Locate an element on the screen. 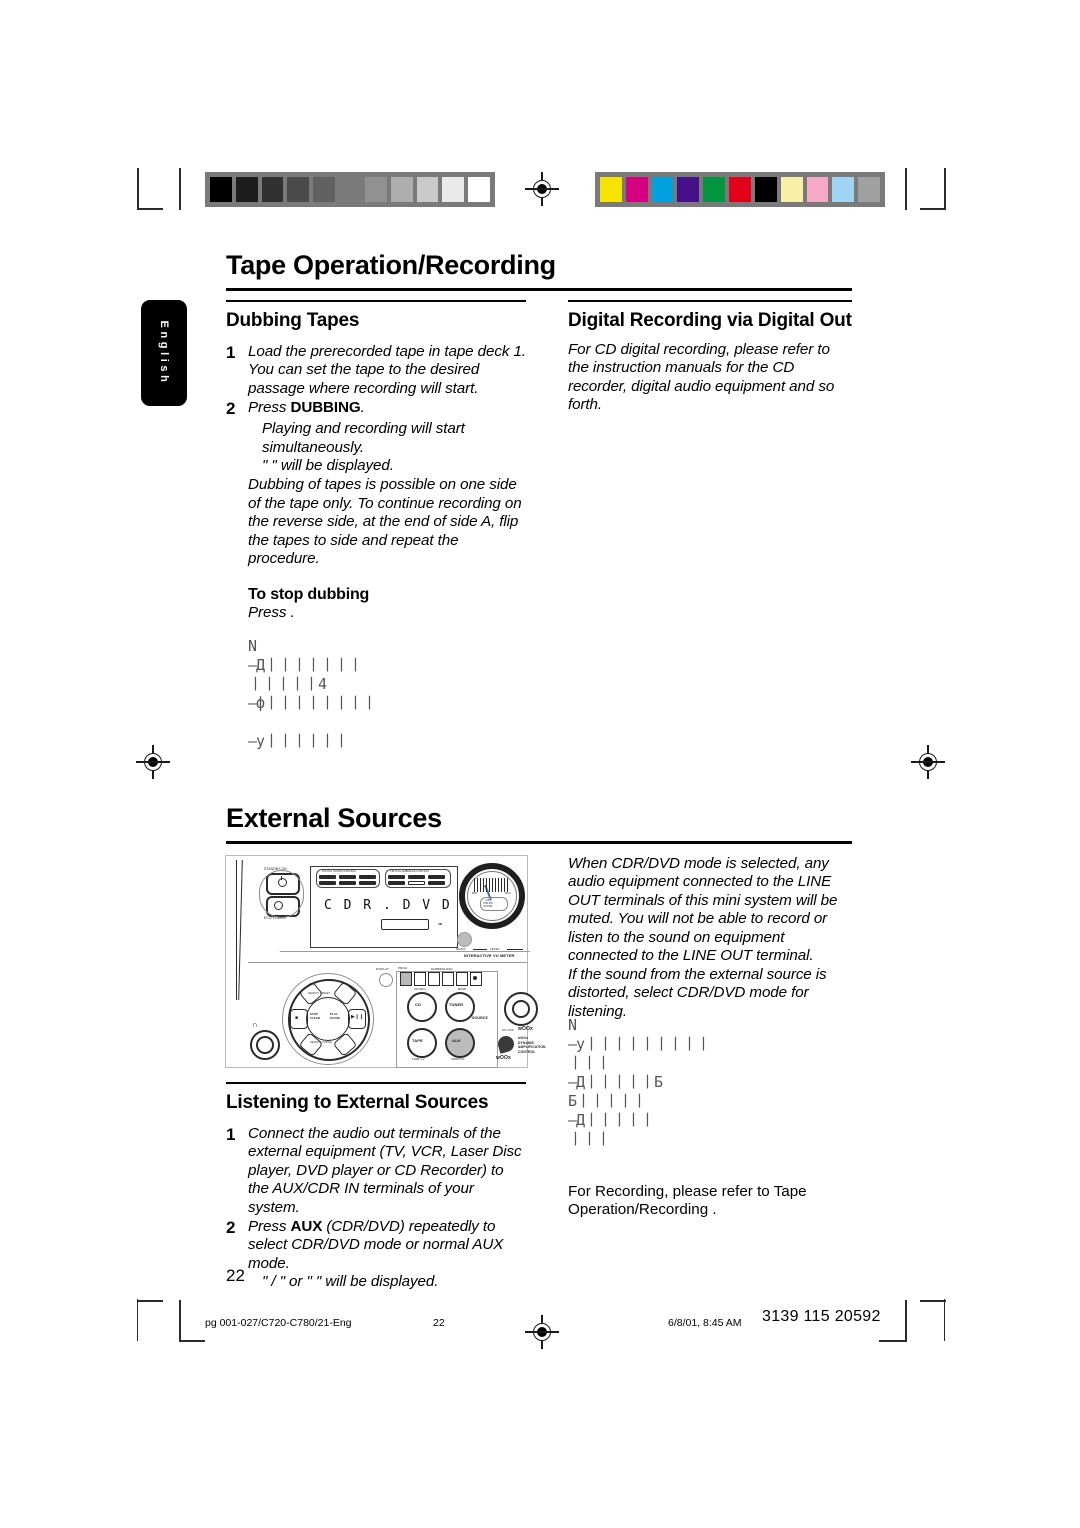 The height and width of the screenshot is (1528, 1080). page-title: Tape Operation/Recording is located at coordinates (391, 265).